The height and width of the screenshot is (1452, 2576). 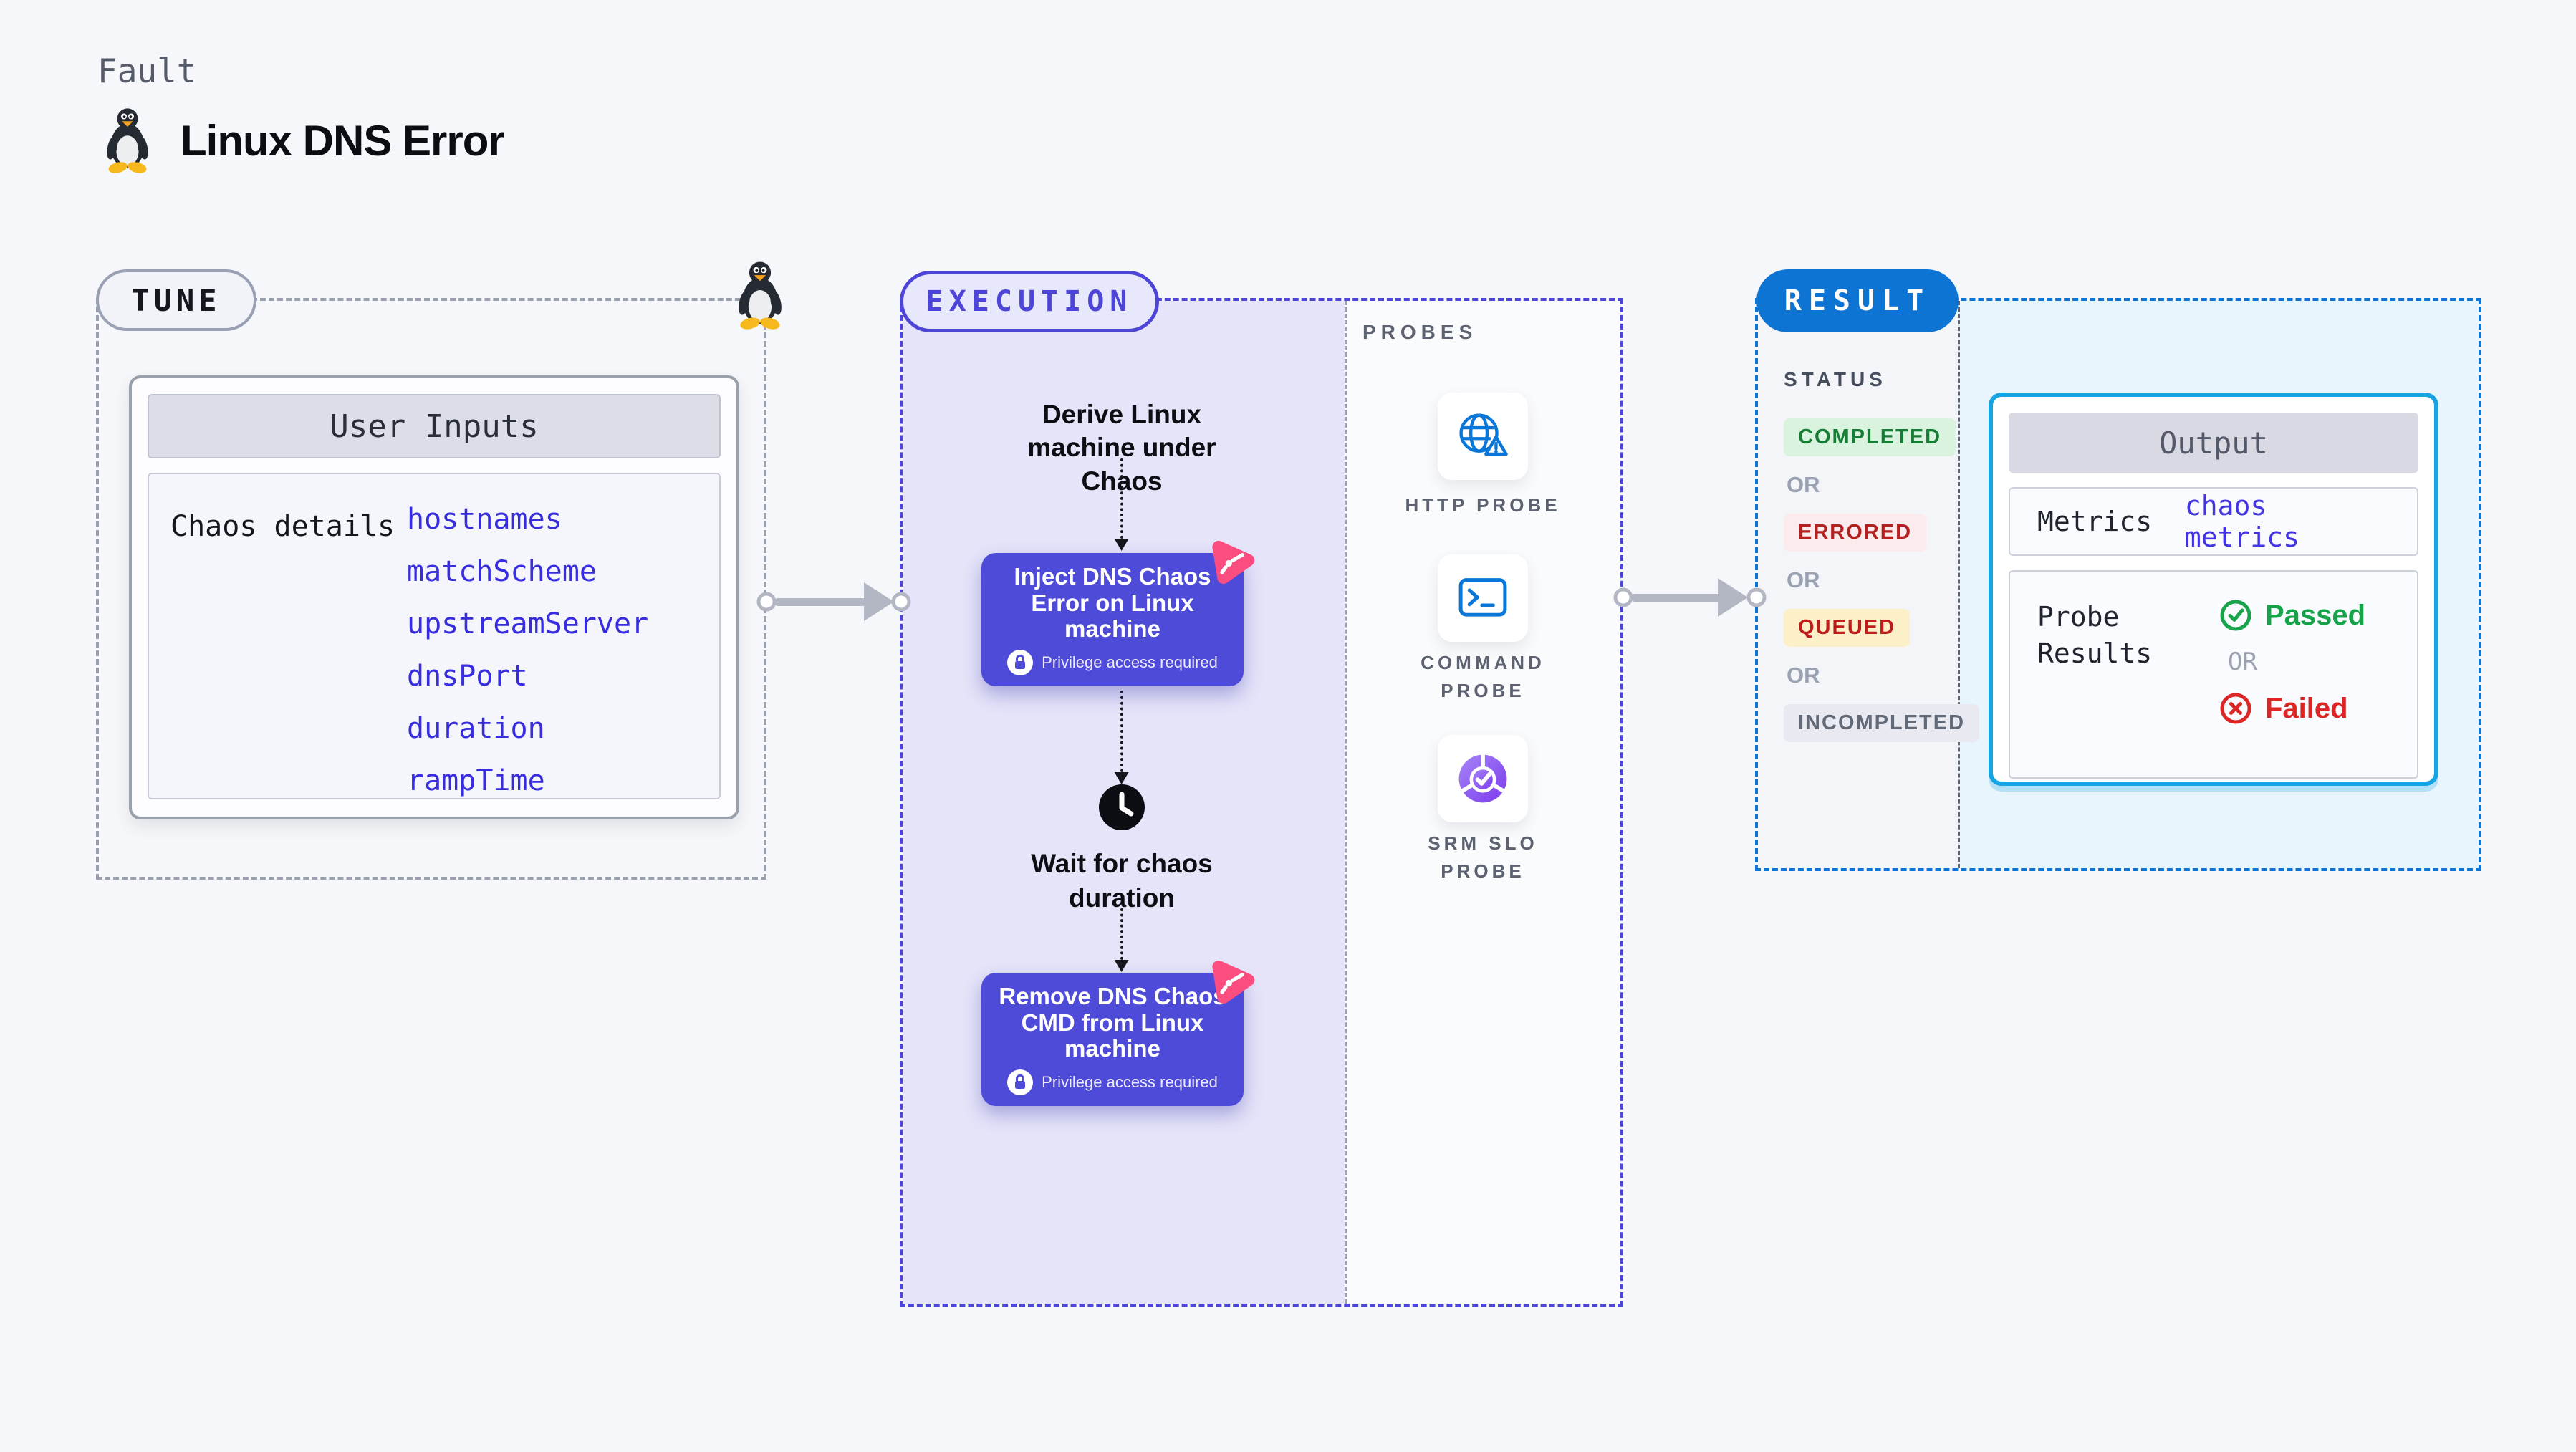 What do you see at coordinates (1848, 628) in the screenshot?
I see `status-badge-queued: QUEUED` at bounding box center [1848, 628].